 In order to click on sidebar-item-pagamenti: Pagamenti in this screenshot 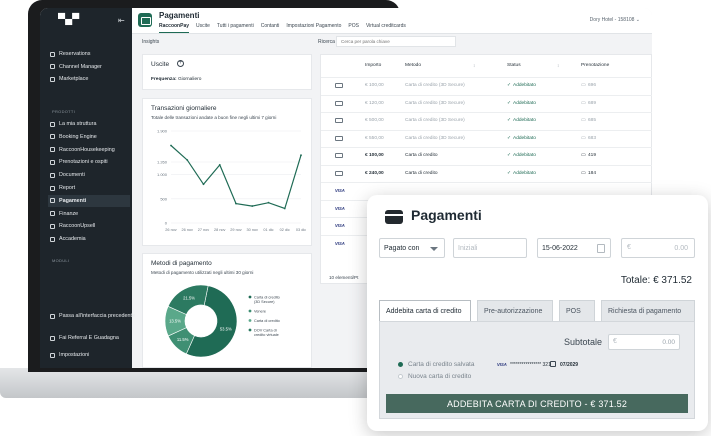, I will do `click(89, 200)`.